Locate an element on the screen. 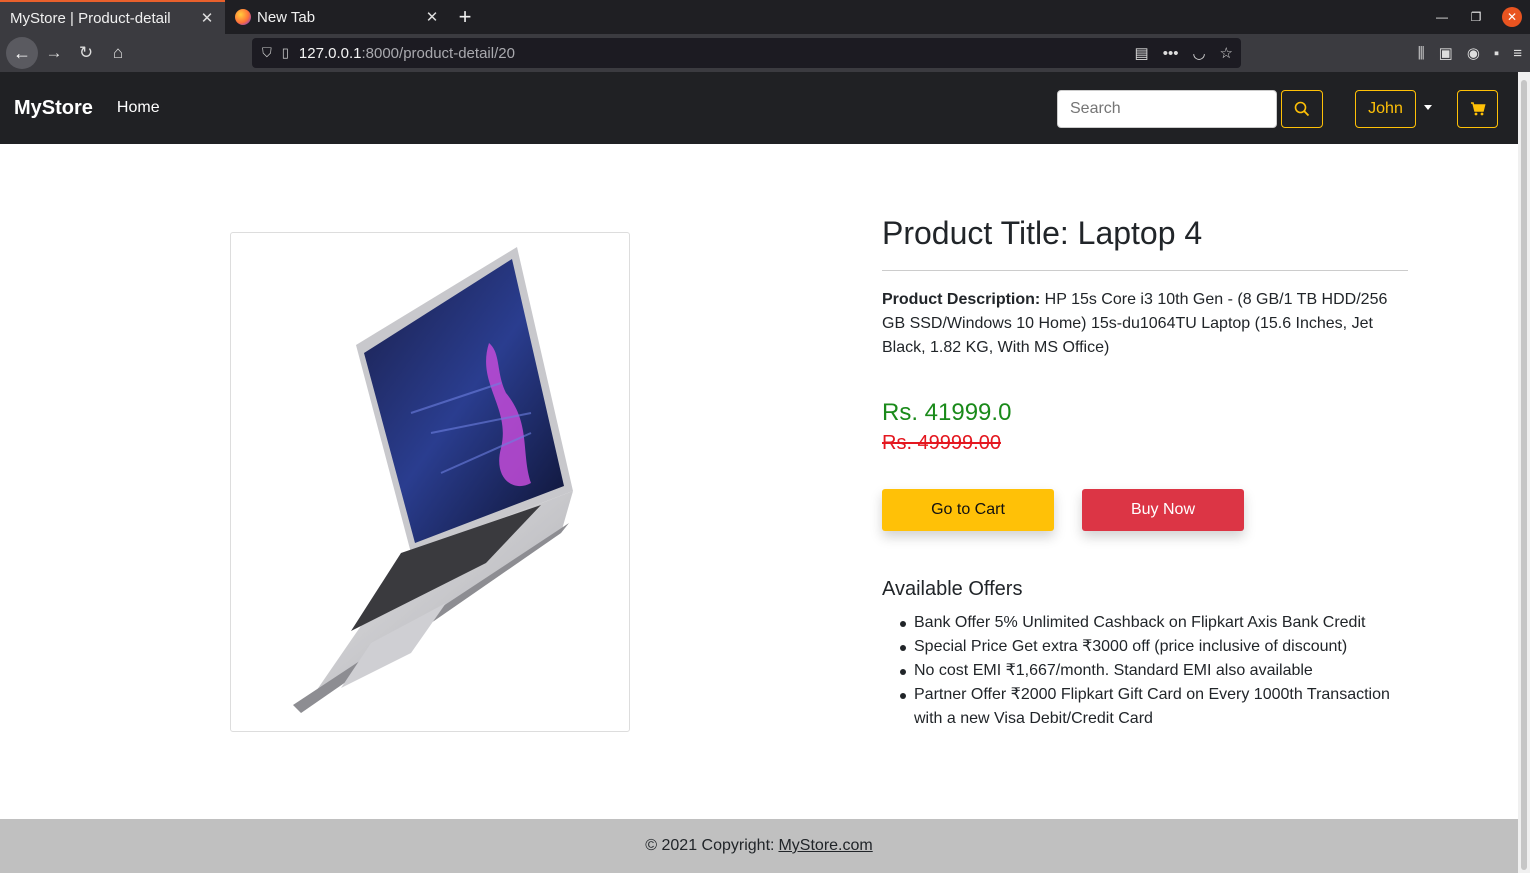 The height and width of the screenshot is (873, 1530). title-divider is located at coordinates (1145, 270).